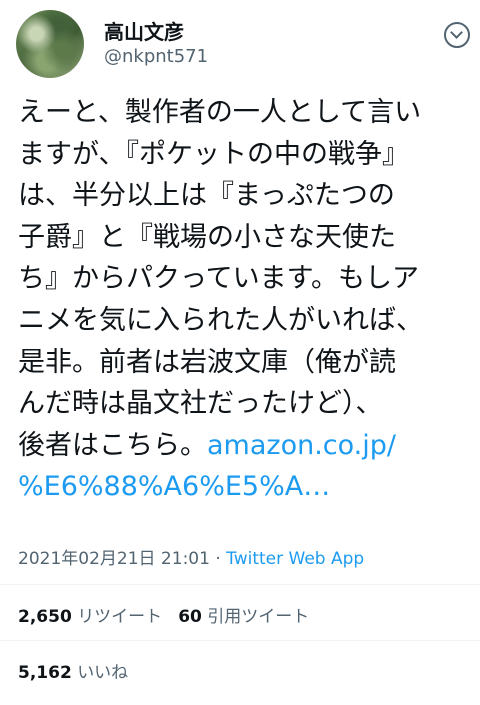 The width and height of the screenshot is (480, 705). I want to click on likes-count: 5,162, so click(45, 673).